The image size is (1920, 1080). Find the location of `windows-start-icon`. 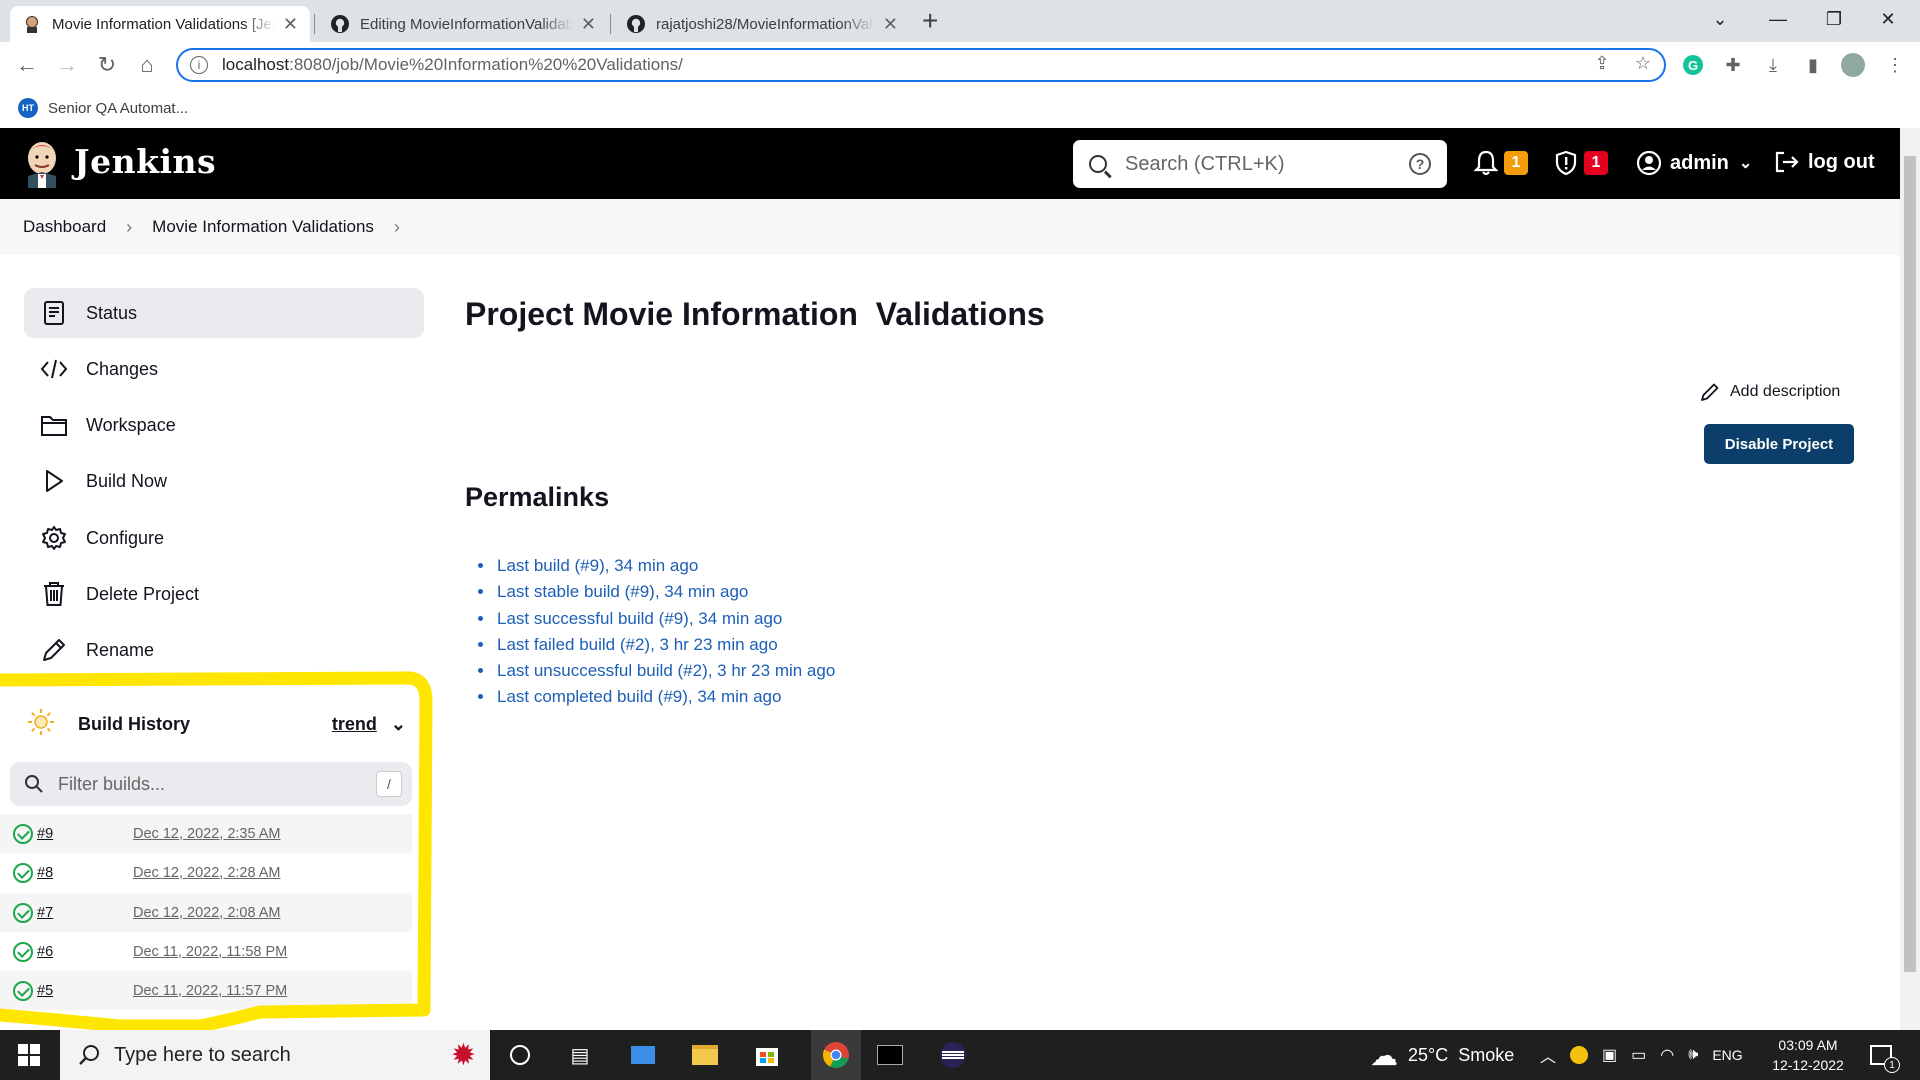

windows-start-icon is located at coordinates (29, 1055).